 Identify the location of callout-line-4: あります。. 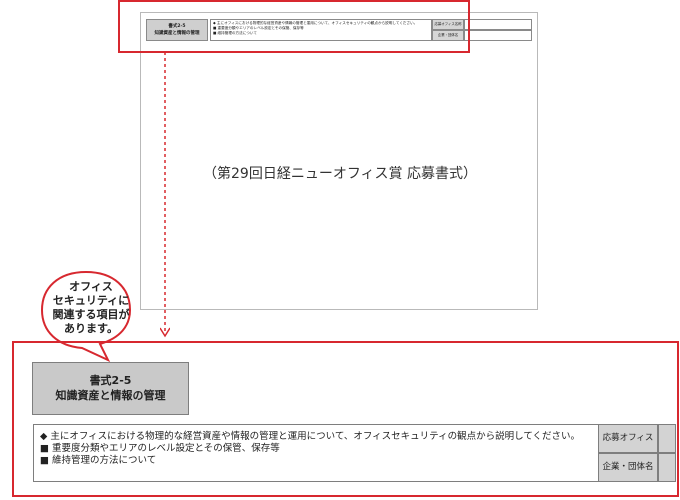
(91, 328).